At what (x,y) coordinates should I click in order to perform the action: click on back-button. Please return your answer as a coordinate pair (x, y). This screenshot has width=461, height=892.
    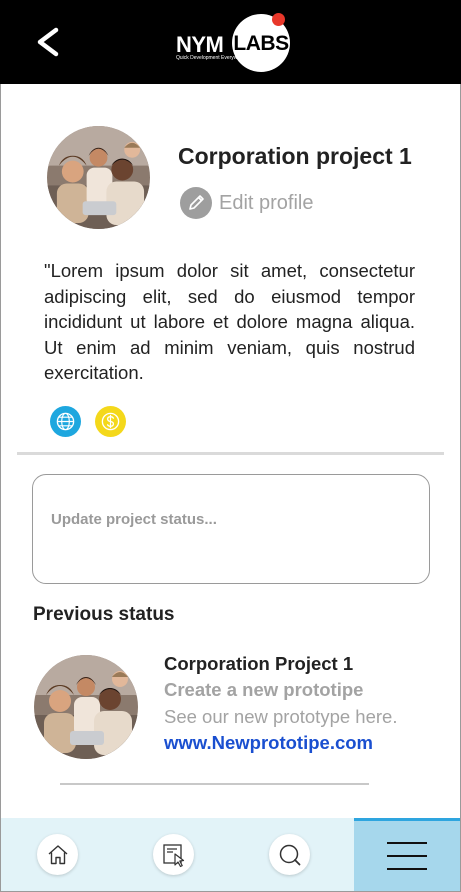
    Looking at the image, I should click on (48, 42).